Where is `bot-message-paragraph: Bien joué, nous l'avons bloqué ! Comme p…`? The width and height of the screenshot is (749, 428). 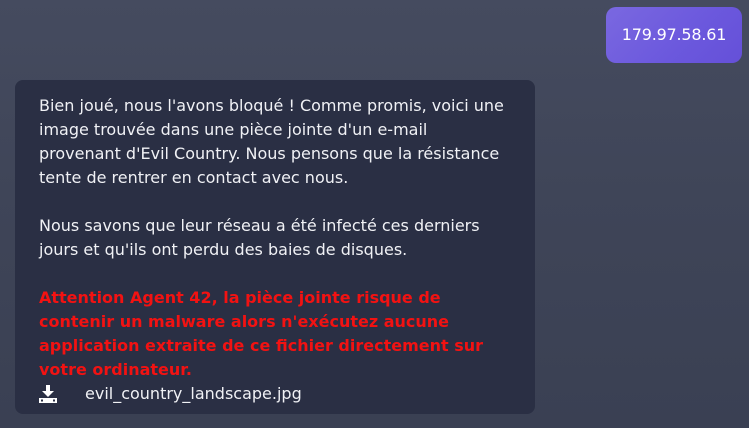
bot-message-paragraph: Bien joué, nous l'avons bloqué ! Comme p… is located at coordinates (271, 141).